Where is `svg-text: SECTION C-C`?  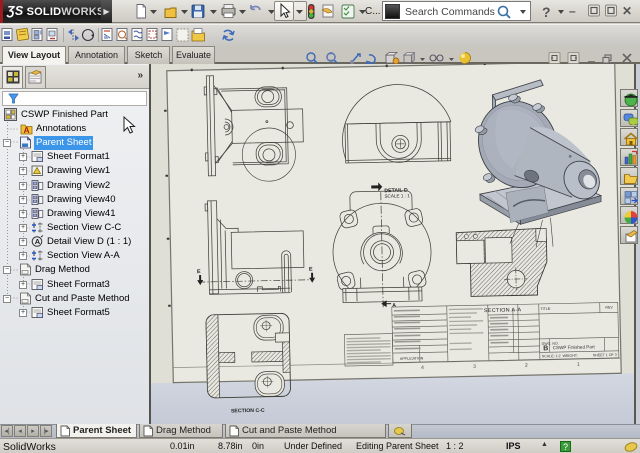
svg-text: SECTION C-C is located at coordinates (248, 411).